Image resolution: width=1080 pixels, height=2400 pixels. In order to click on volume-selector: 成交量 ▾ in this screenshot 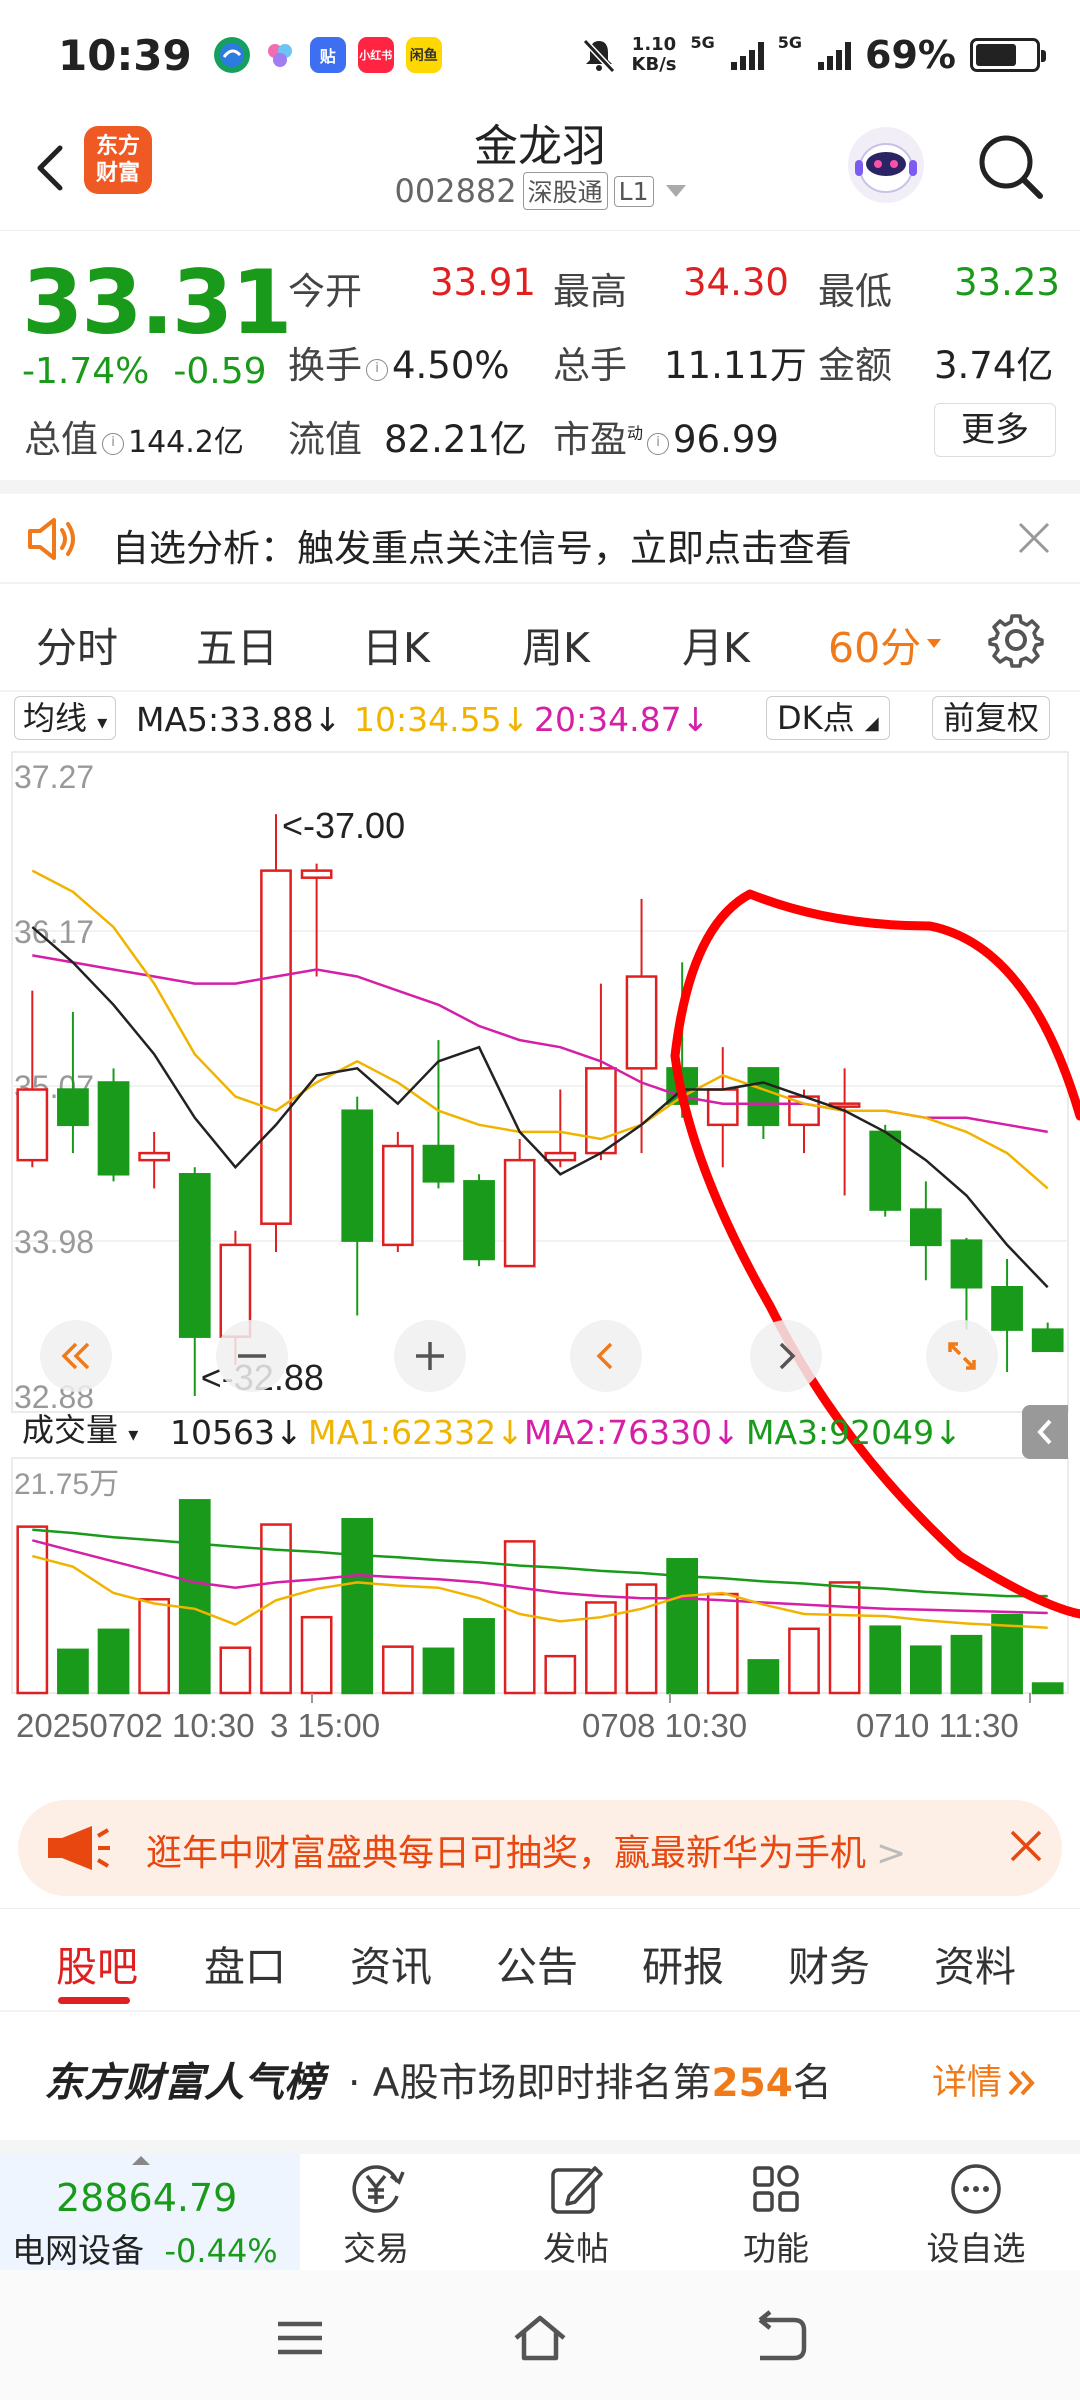, I will do `click(80, 1431)`.